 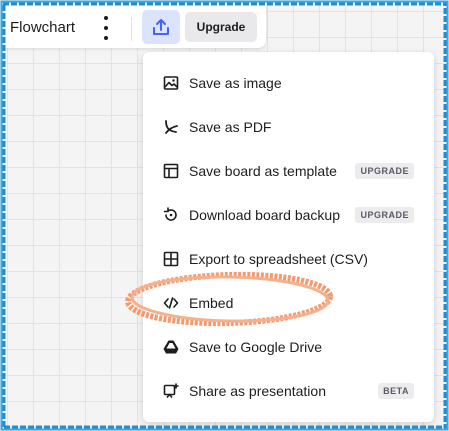 I want to click on top-toolbar: Flowchart Upgrade, so click(x=135, y=26).